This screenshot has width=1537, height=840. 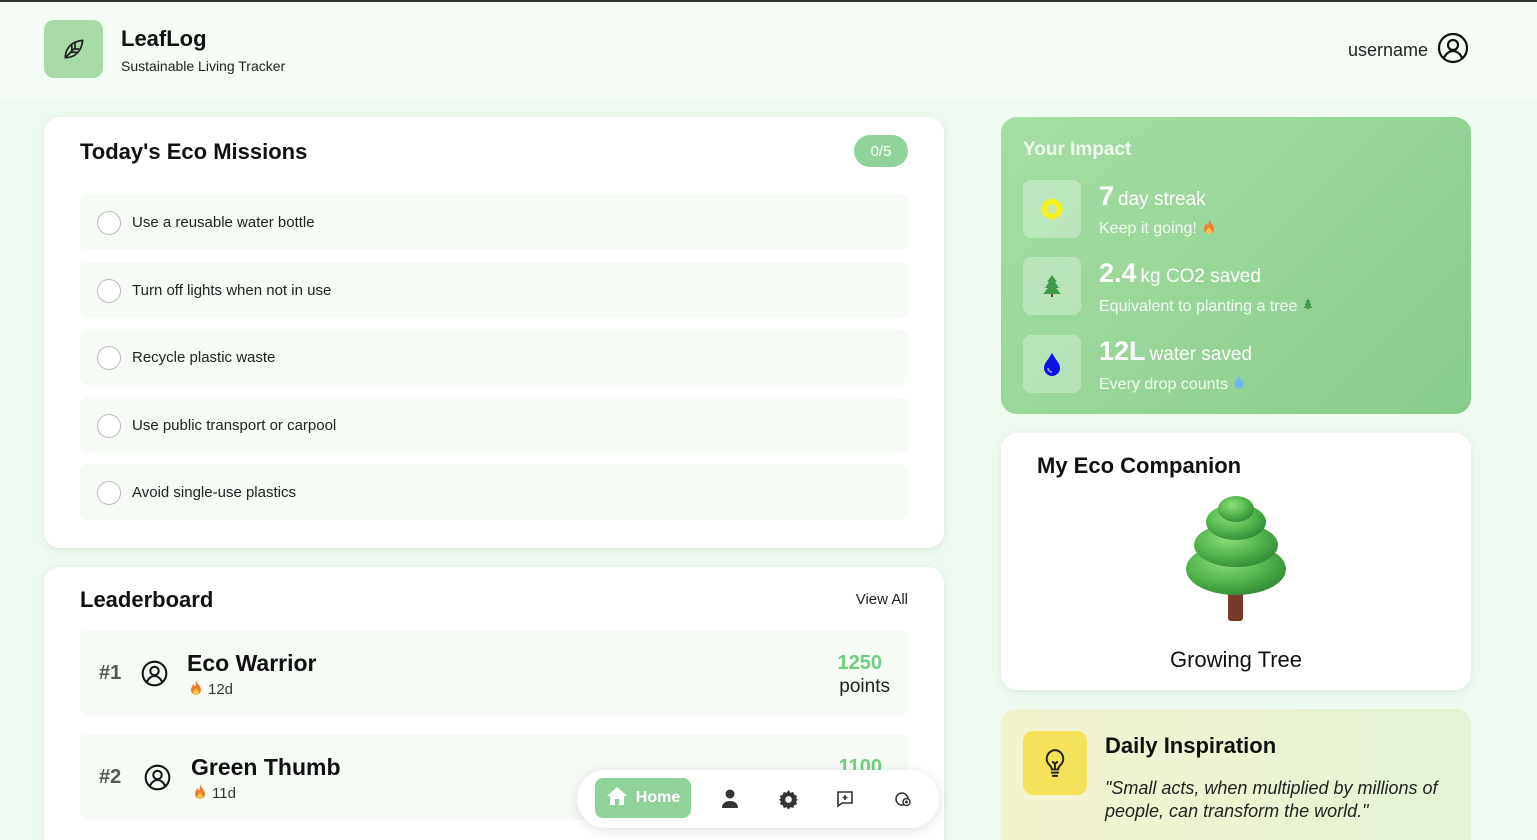 What do you see at coordinates (221, 689) in the screenshot?
I see `streak-days: 12d` at bounding box center [221, 689].